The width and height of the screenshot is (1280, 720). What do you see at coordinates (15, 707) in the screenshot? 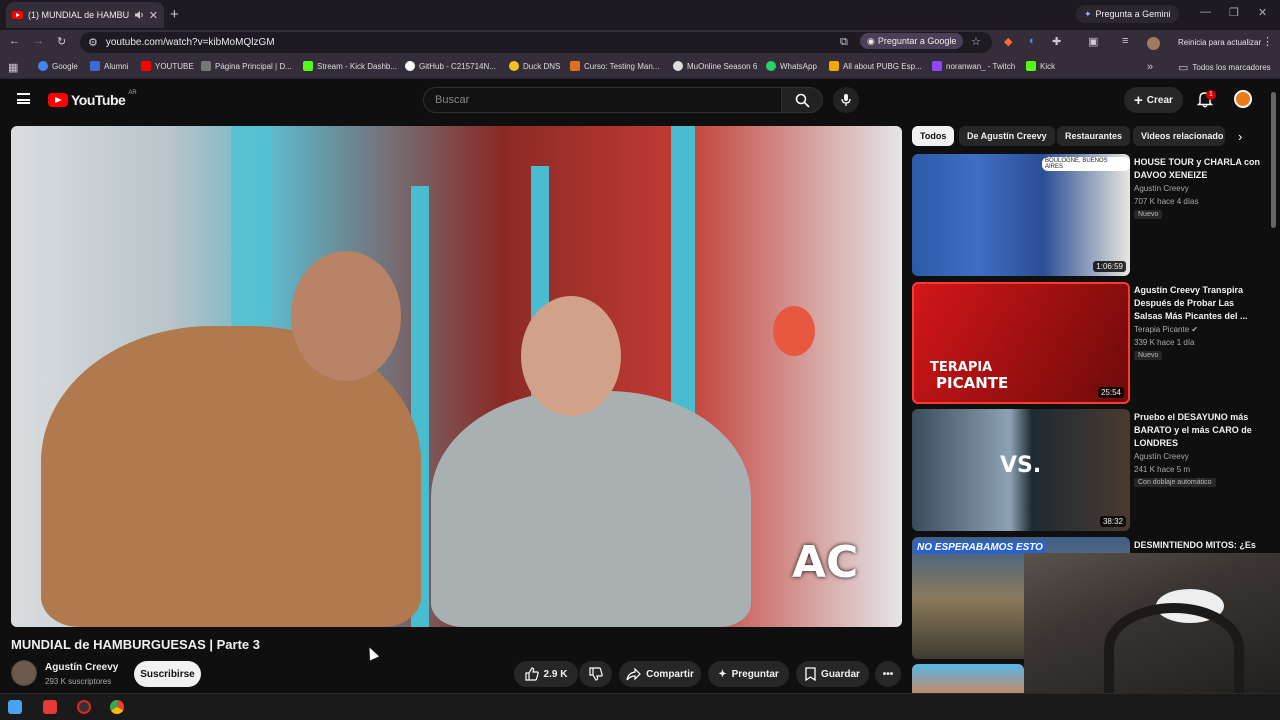
I see `windows-start-icon` at bounding box center [15, 707].